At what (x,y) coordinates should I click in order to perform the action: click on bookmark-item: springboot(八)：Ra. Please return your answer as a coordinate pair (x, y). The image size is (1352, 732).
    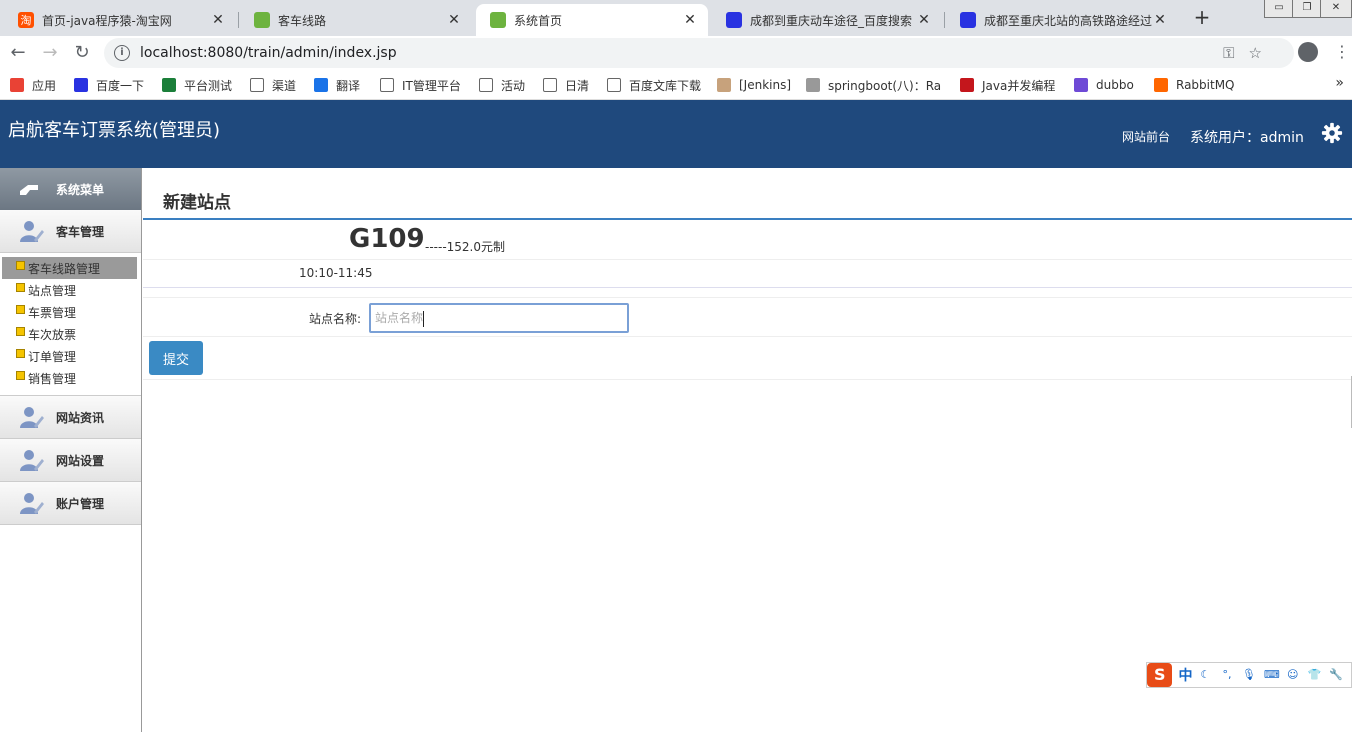
    Looking at the image, I should click on (873, 85).